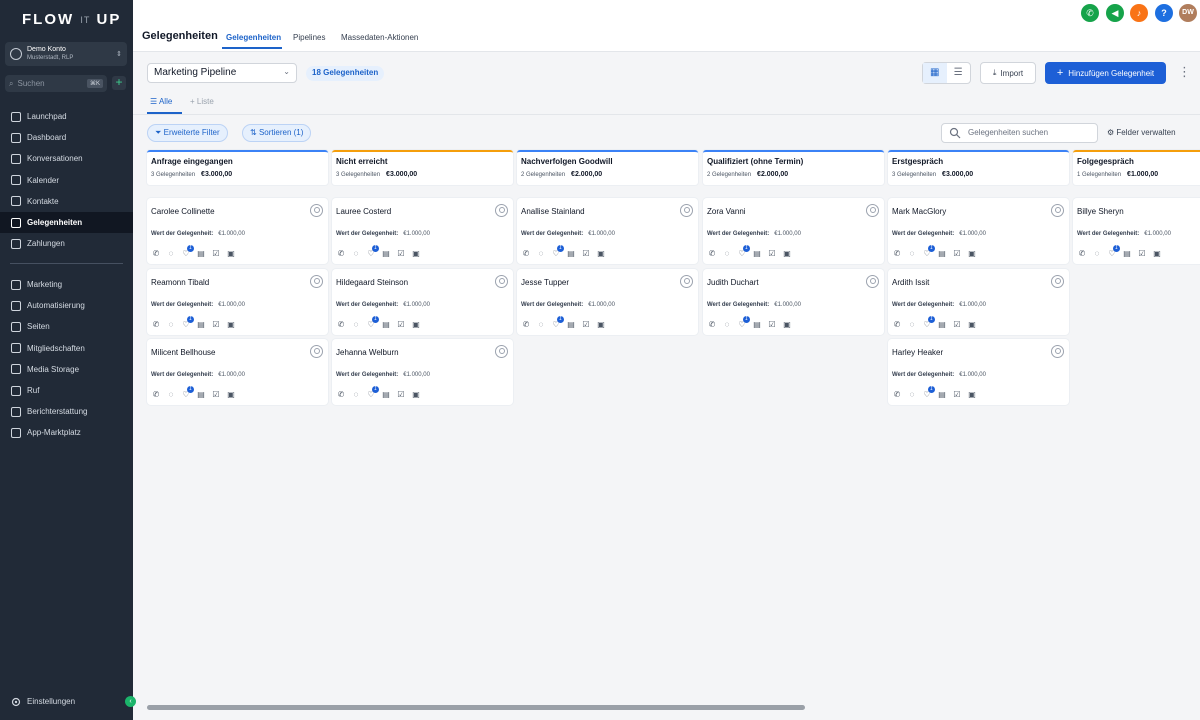  Describe the element at coordinates (910, 282) in the screenshot. I see `opportunity-name: Ardith Issit` at that location.